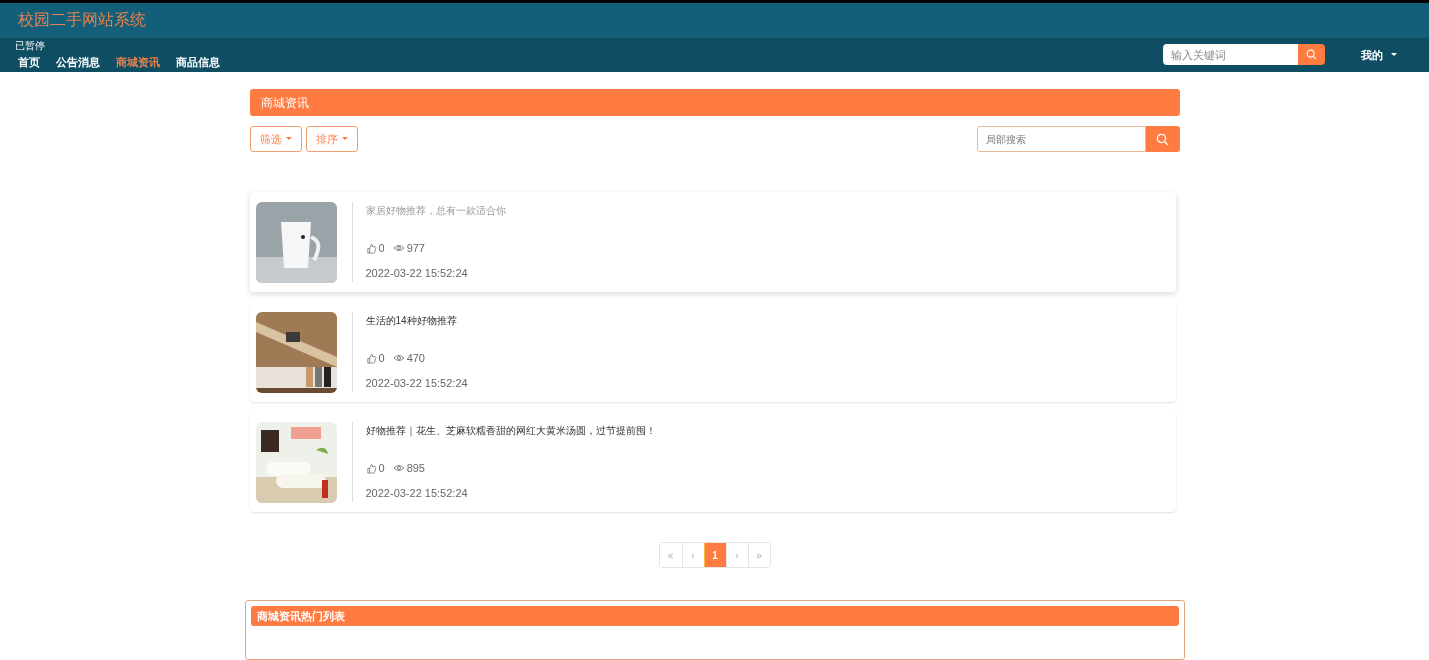 This screenshot has height=660, width=1429. What do you see at coordinates (30, 46) in the screenshot?
I see `paused-status: 已暂停` at bounding box center [30, 46].